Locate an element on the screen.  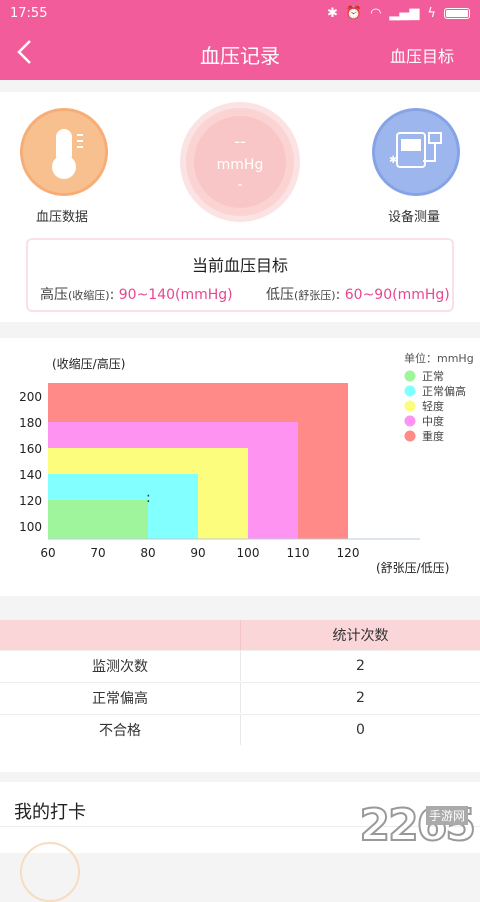
charging-icon: ϟ is located at coordinates (431, 13).